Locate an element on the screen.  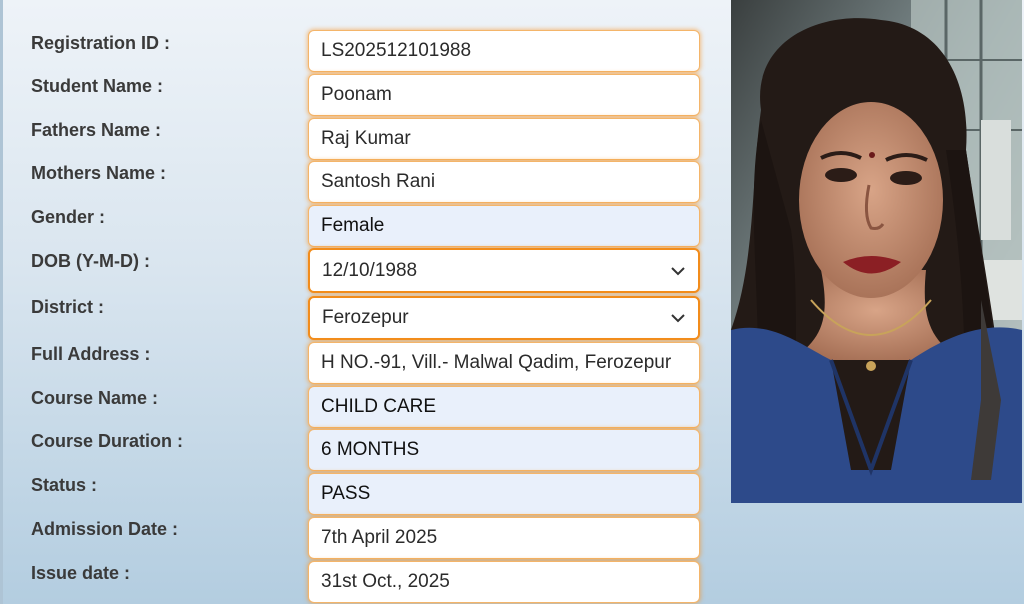
issue-date-field: 31st Oct., 2025 is located at coordinates (504, 582).